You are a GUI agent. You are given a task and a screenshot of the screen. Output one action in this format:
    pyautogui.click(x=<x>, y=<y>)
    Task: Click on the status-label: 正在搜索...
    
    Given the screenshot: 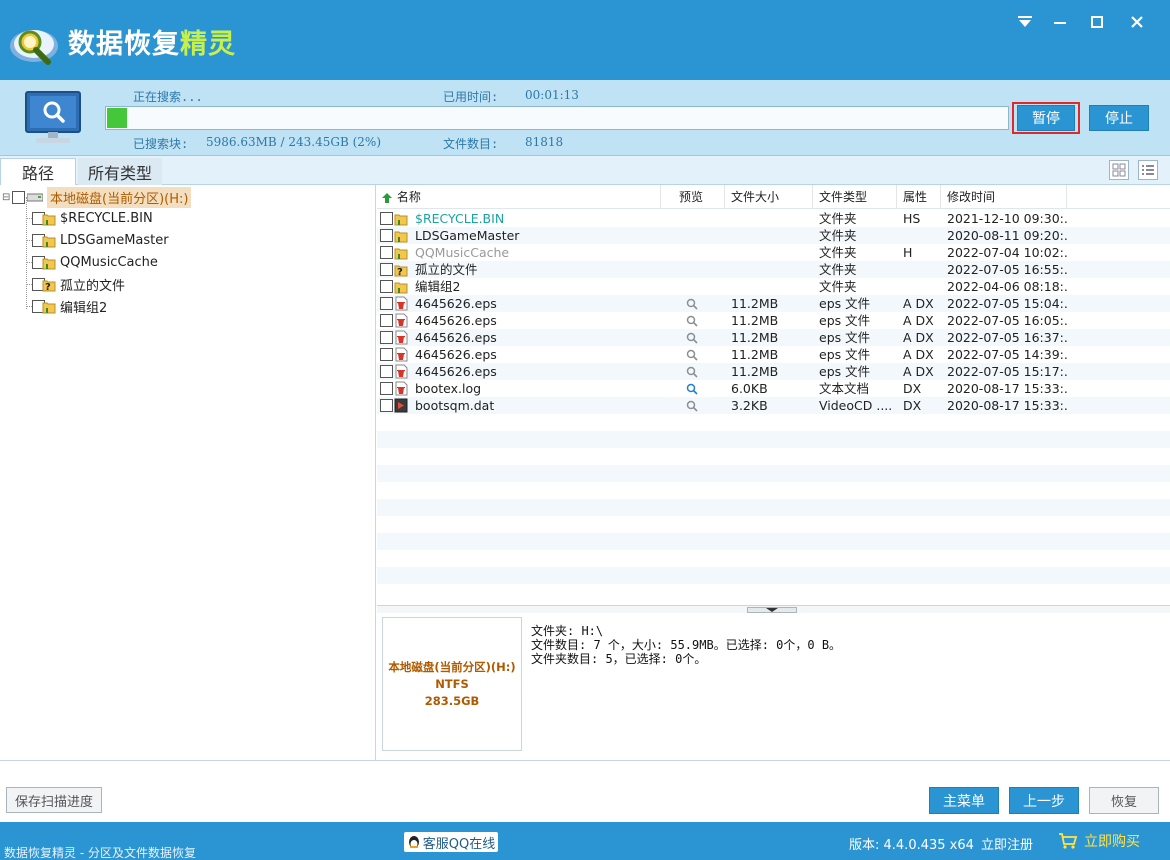 What is the action you would take?
    pyautogui.click(x=168, y=97)
    